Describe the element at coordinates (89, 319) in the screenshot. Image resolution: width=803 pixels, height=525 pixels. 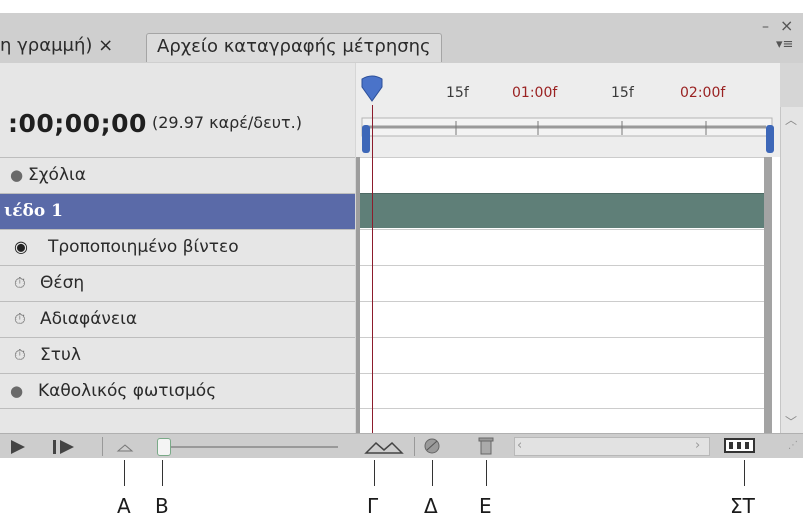
I see `layer-label: Αδιαφάνεια` at that location.